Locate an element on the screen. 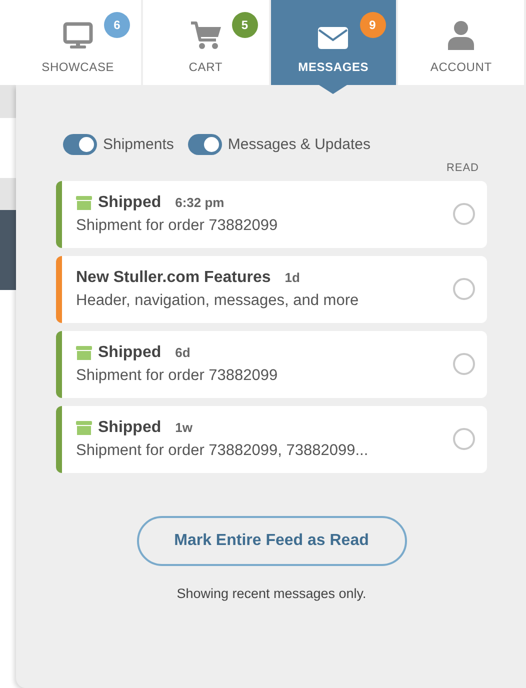  cart-icon is located at coordinates (206, 35).